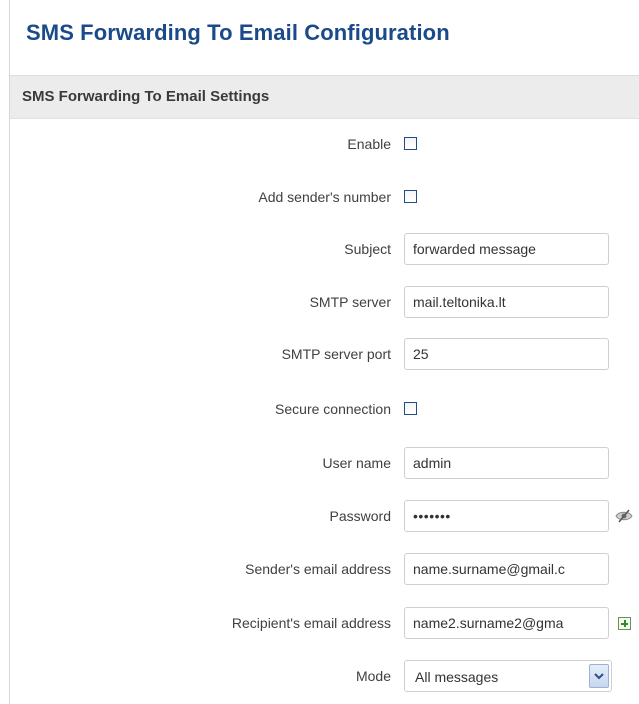 The height and width of the screenshot is (704, 639). What do you see at coordinates (319, 464) in the screenshot?
I see `user-name-row: User name admin` at bounding box center [319, 464].